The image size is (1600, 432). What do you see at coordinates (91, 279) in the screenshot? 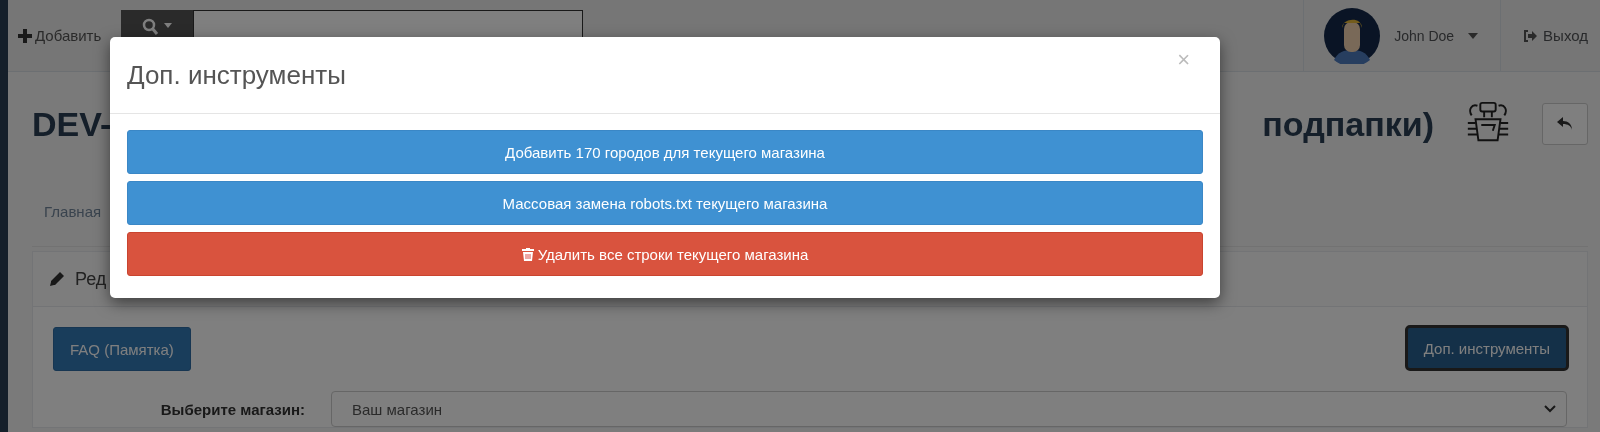
I see `panel-title: Ред` at bounding box center [91, 279].